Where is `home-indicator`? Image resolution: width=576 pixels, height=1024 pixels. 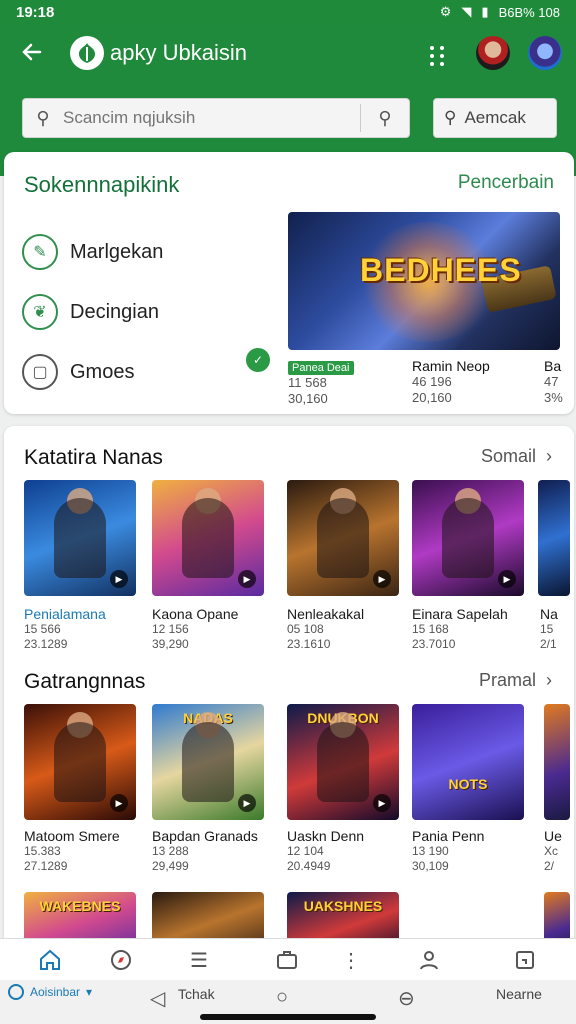 home-indicator is located at coordinates (288, 1017).